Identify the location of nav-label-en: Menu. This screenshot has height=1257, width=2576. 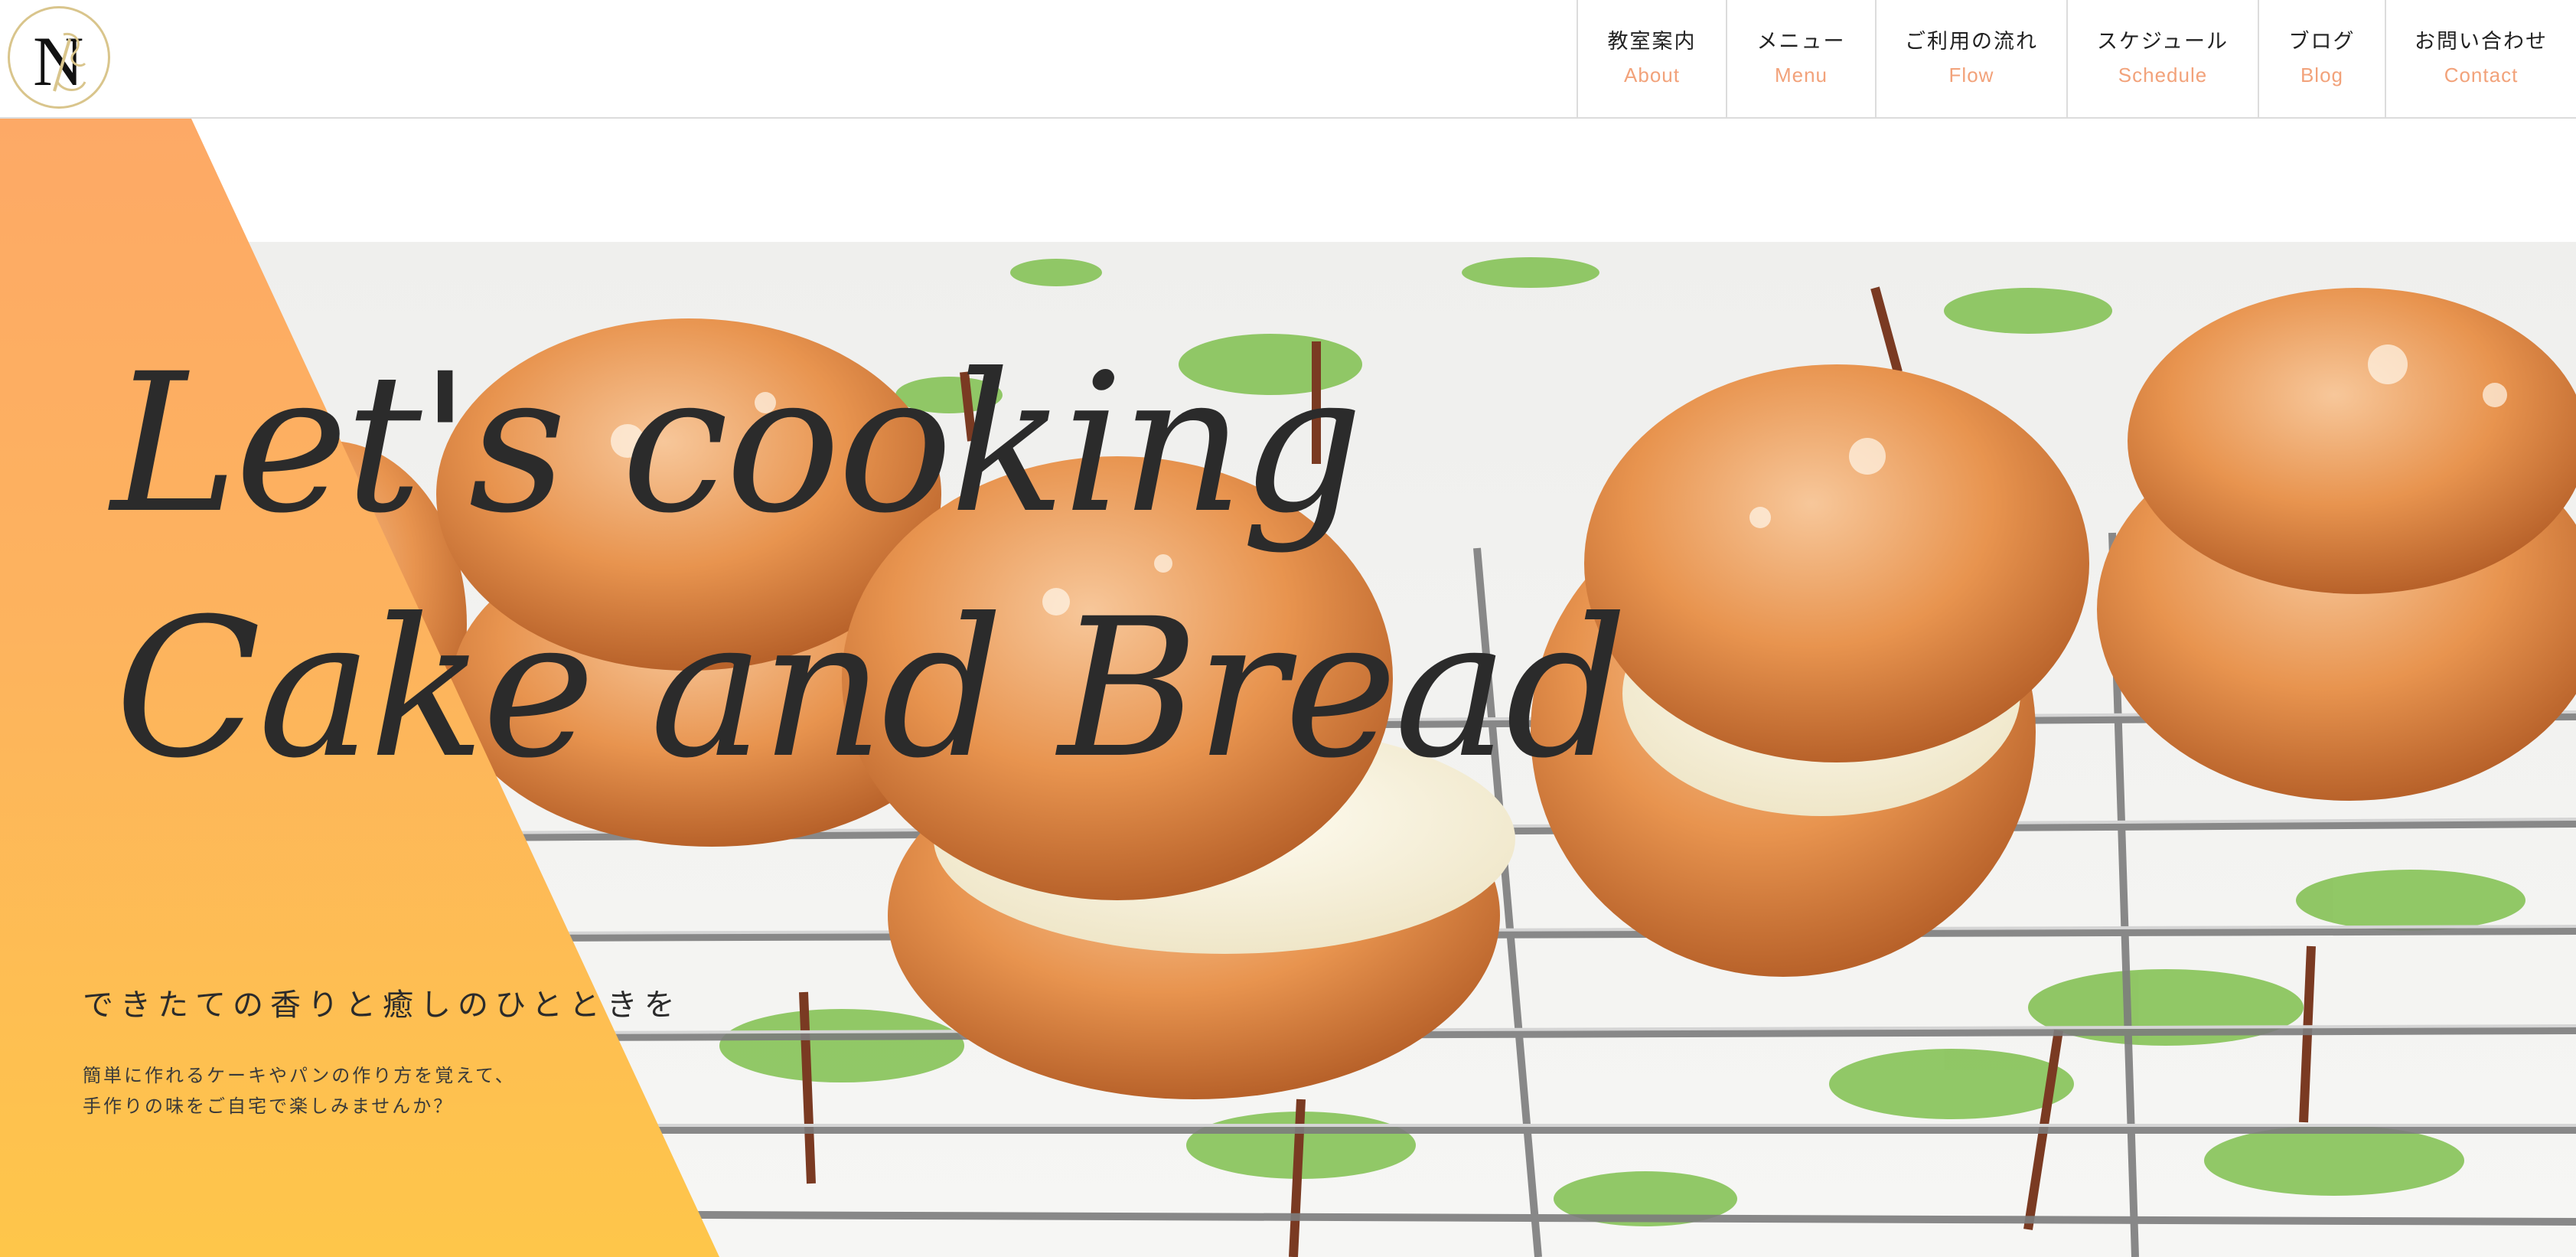
(1801, 76).